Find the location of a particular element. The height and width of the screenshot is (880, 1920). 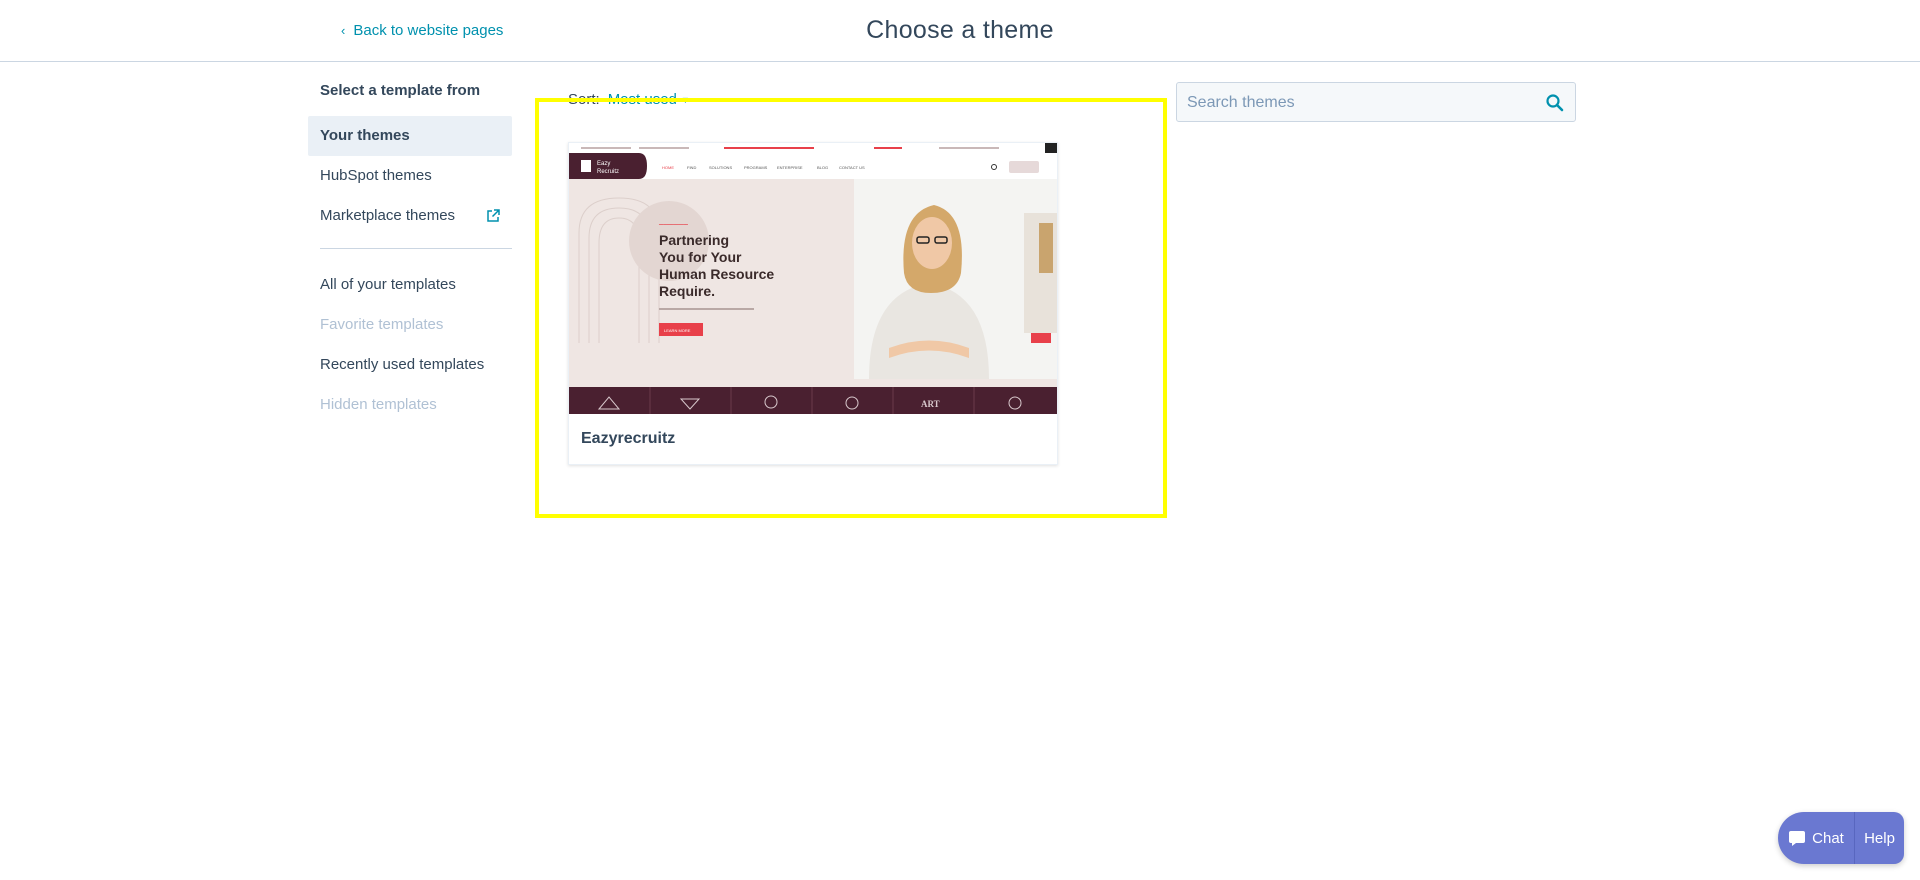

preview-nav-item: CONTACT US is located at coordinates (852, 167).